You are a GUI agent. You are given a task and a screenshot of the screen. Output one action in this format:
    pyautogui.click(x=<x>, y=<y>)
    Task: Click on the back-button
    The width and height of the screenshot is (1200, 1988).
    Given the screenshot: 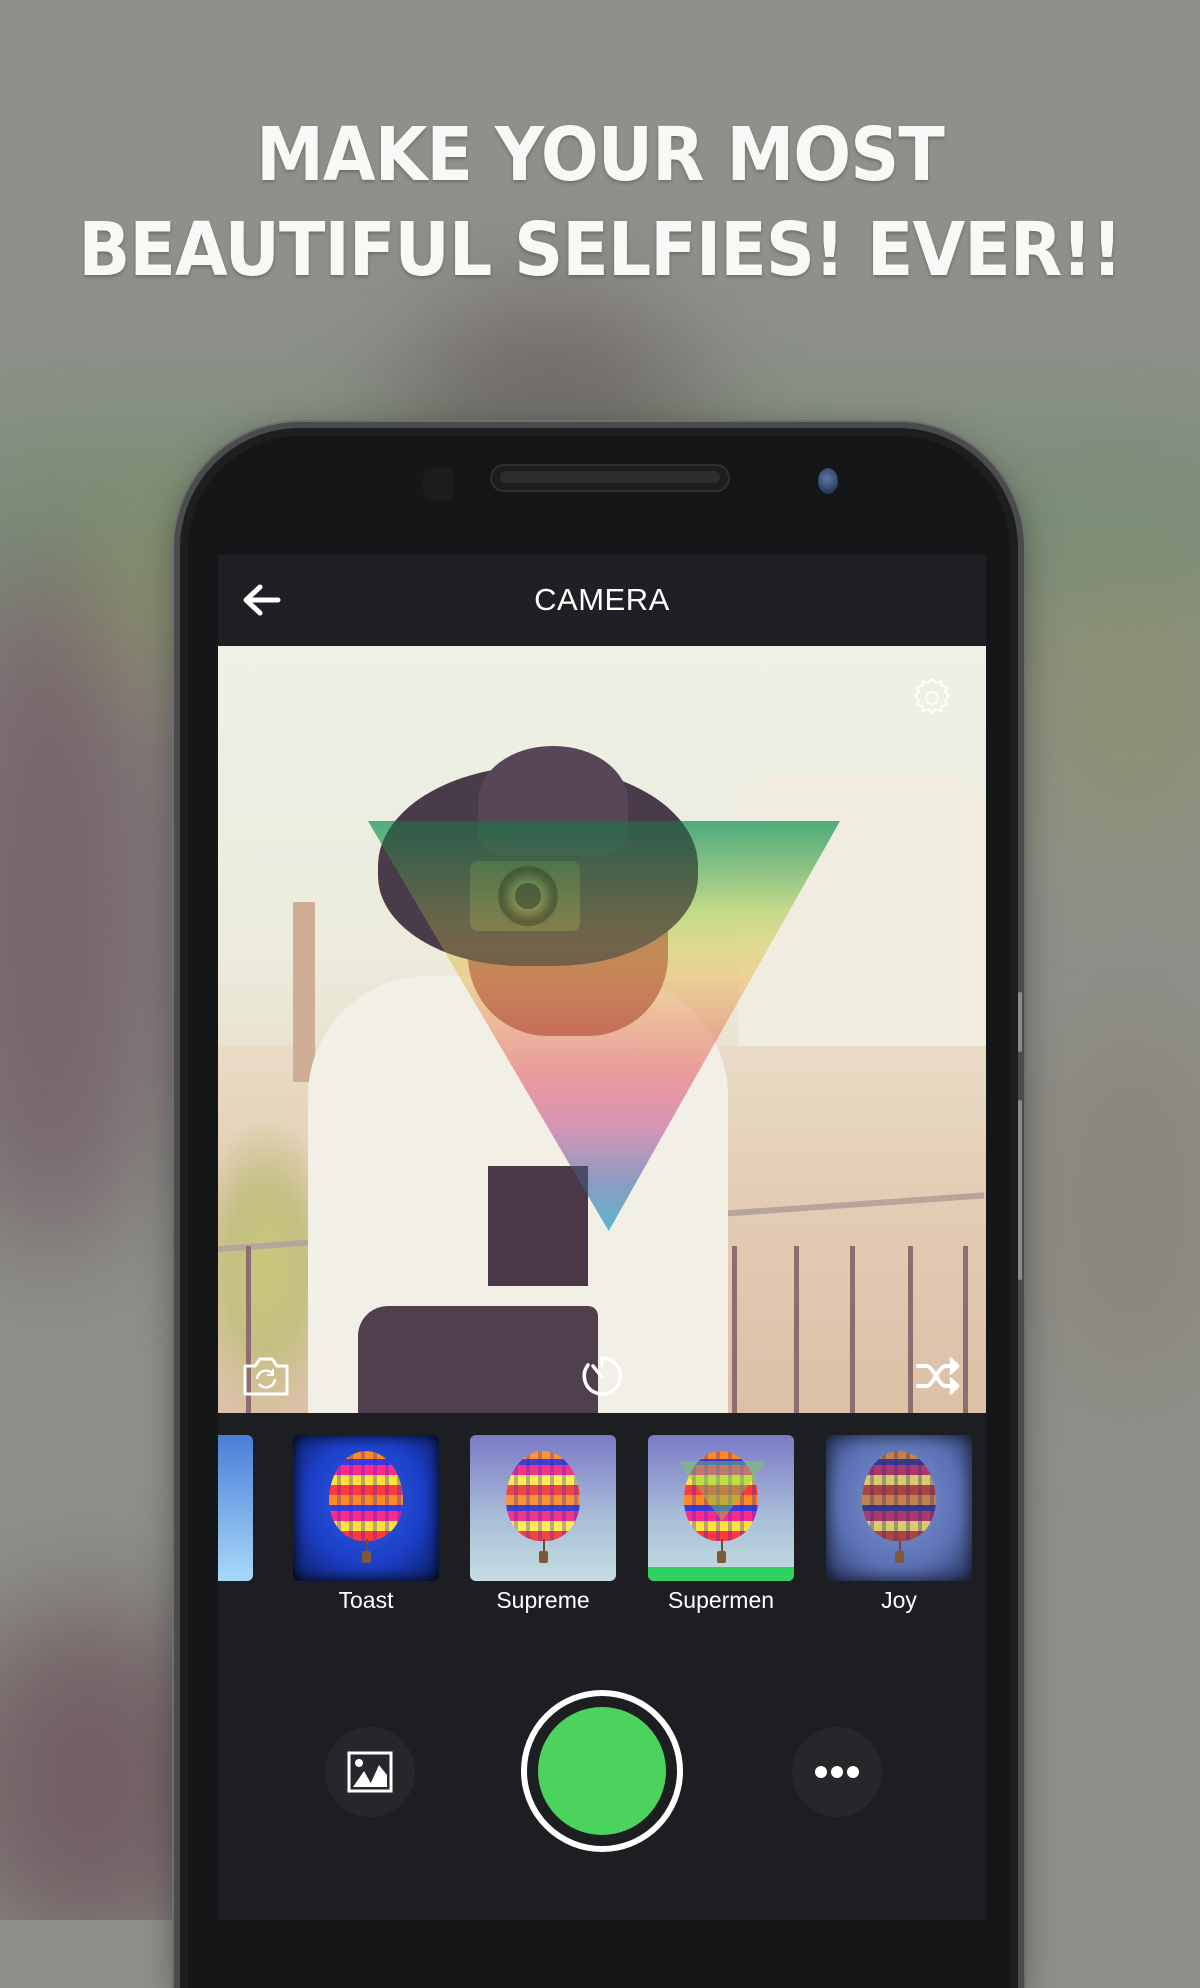 What is the action you would take?
    pyautogui.click(x=261, y=600)
    